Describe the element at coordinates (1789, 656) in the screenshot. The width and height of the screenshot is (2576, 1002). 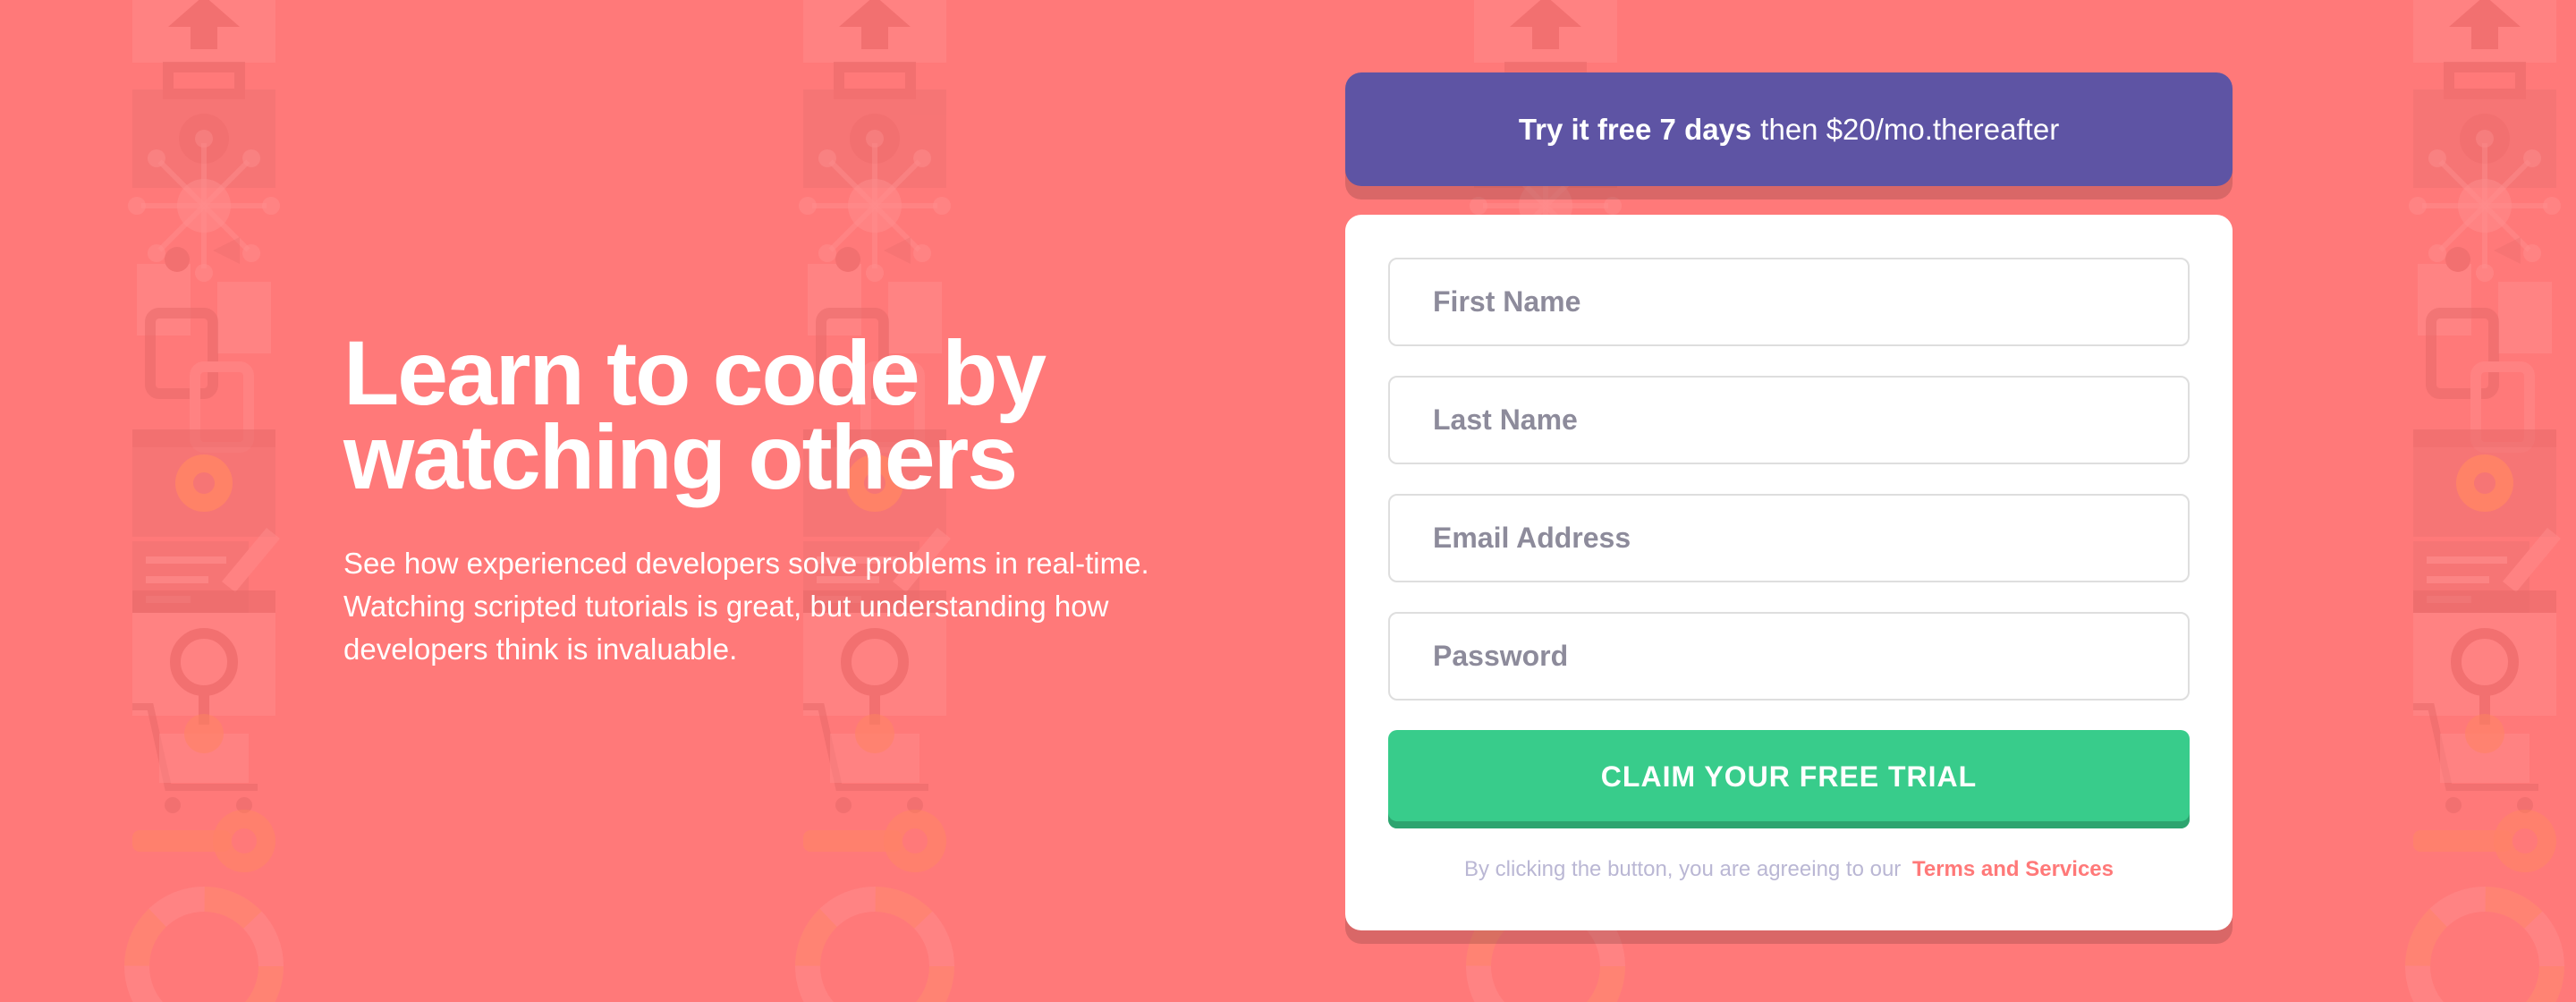
I see `password-input` at that location.